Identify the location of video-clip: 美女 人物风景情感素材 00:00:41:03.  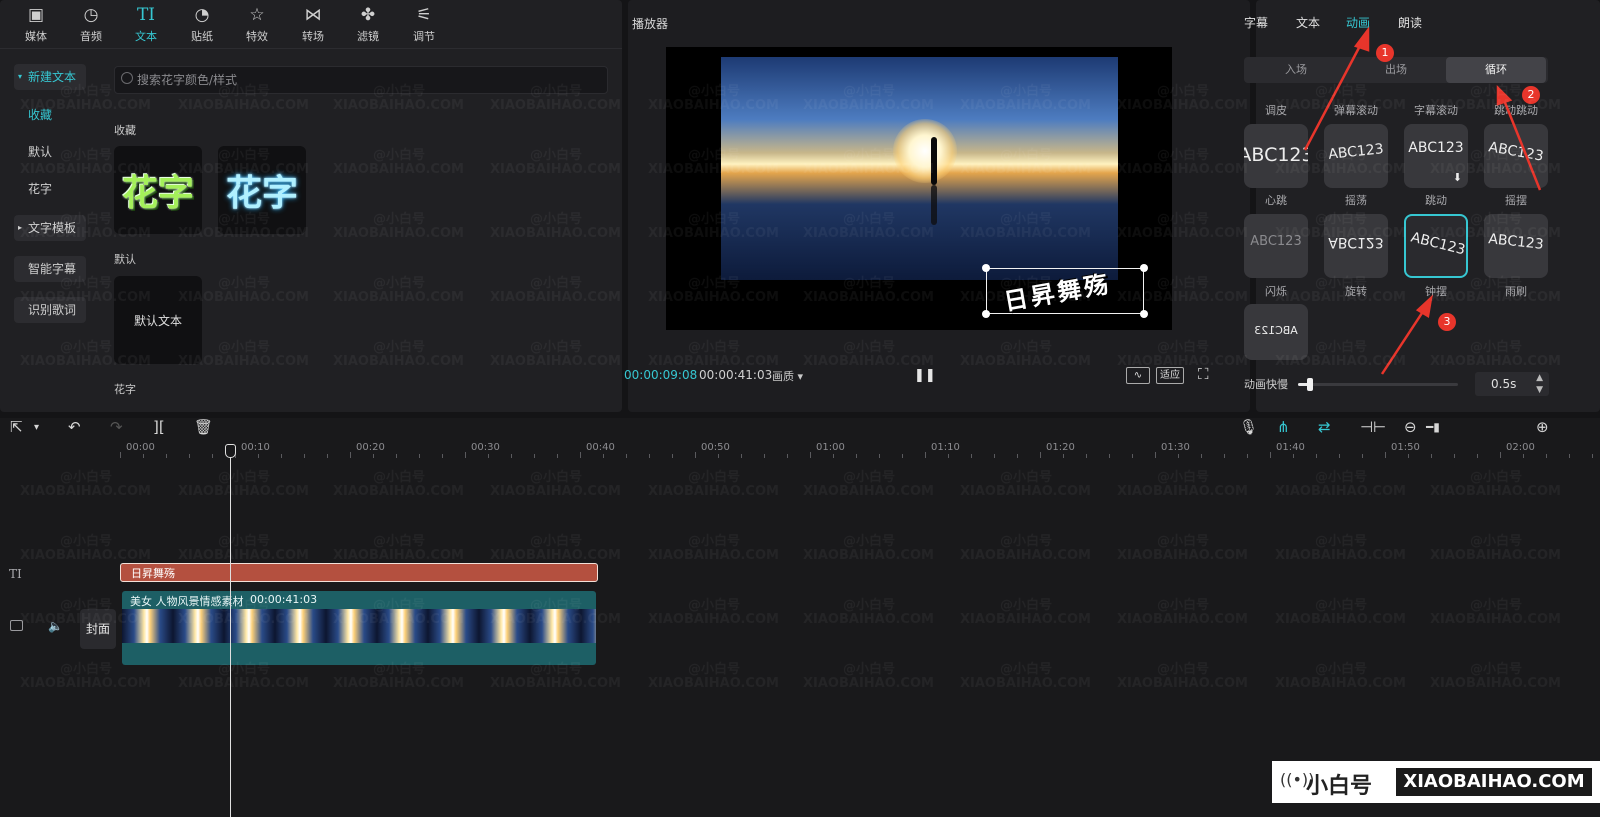
(359, 628).